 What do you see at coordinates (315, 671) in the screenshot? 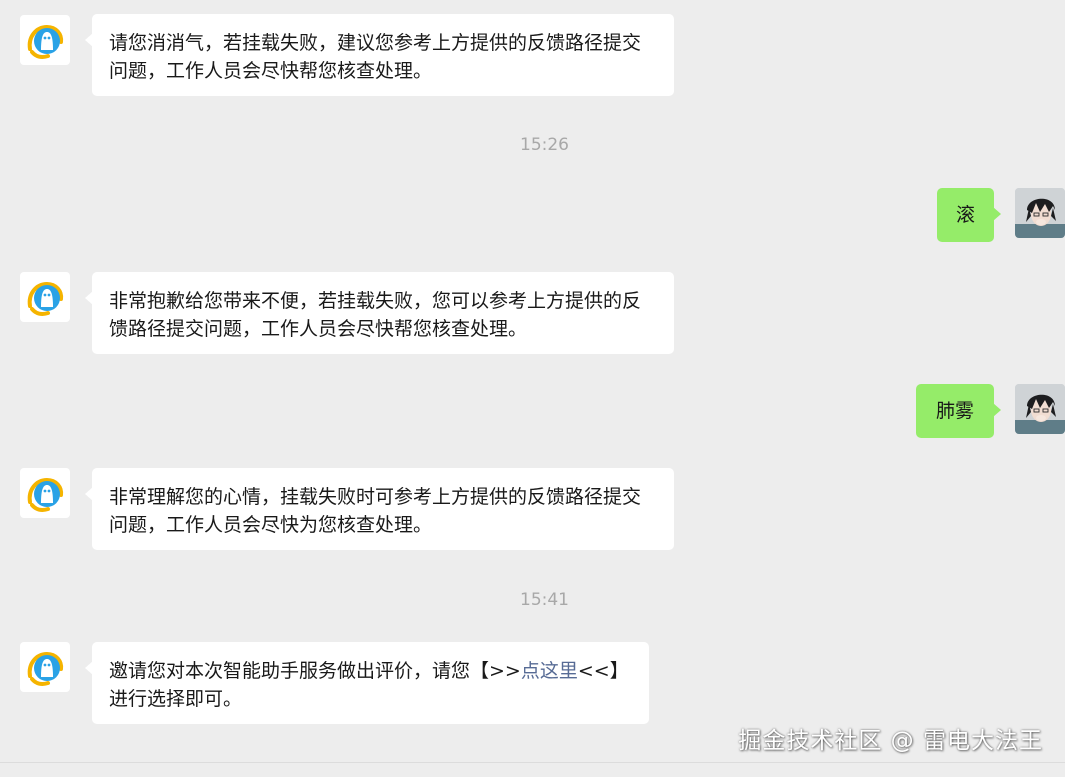
I see `bot-message-text: 邀请您对本次智能助手服务做出评价，请您【>>` at bounding box center [315, 671].